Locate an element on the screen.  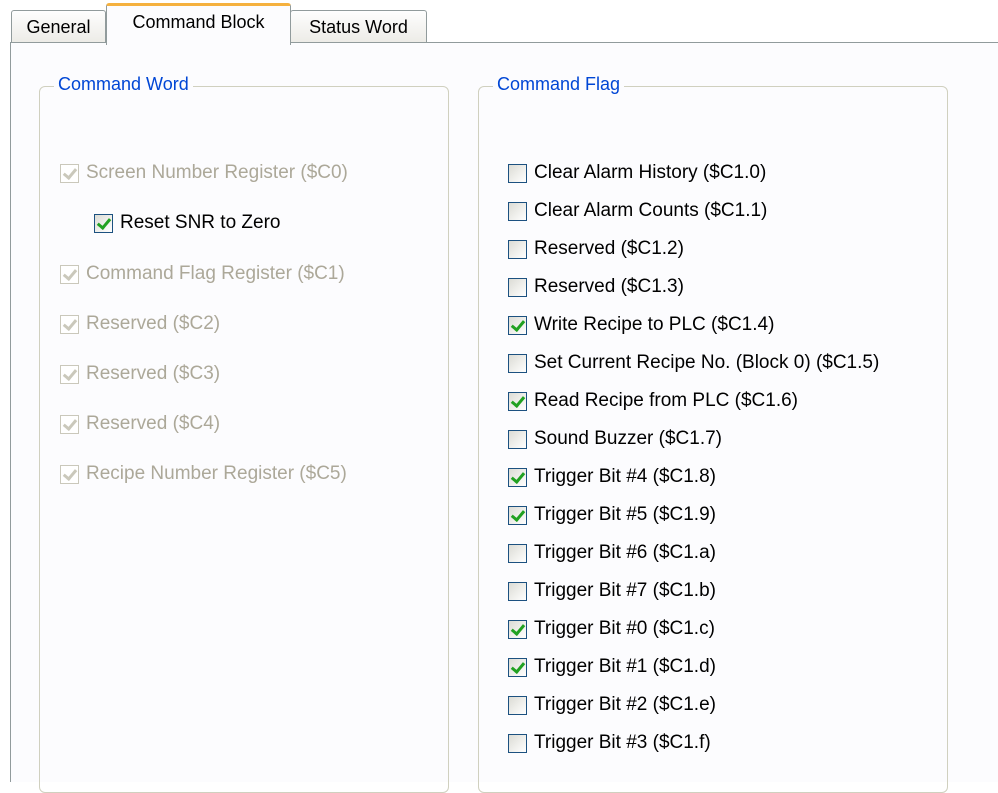
tab-general: General is located at coordinates (58, 26).